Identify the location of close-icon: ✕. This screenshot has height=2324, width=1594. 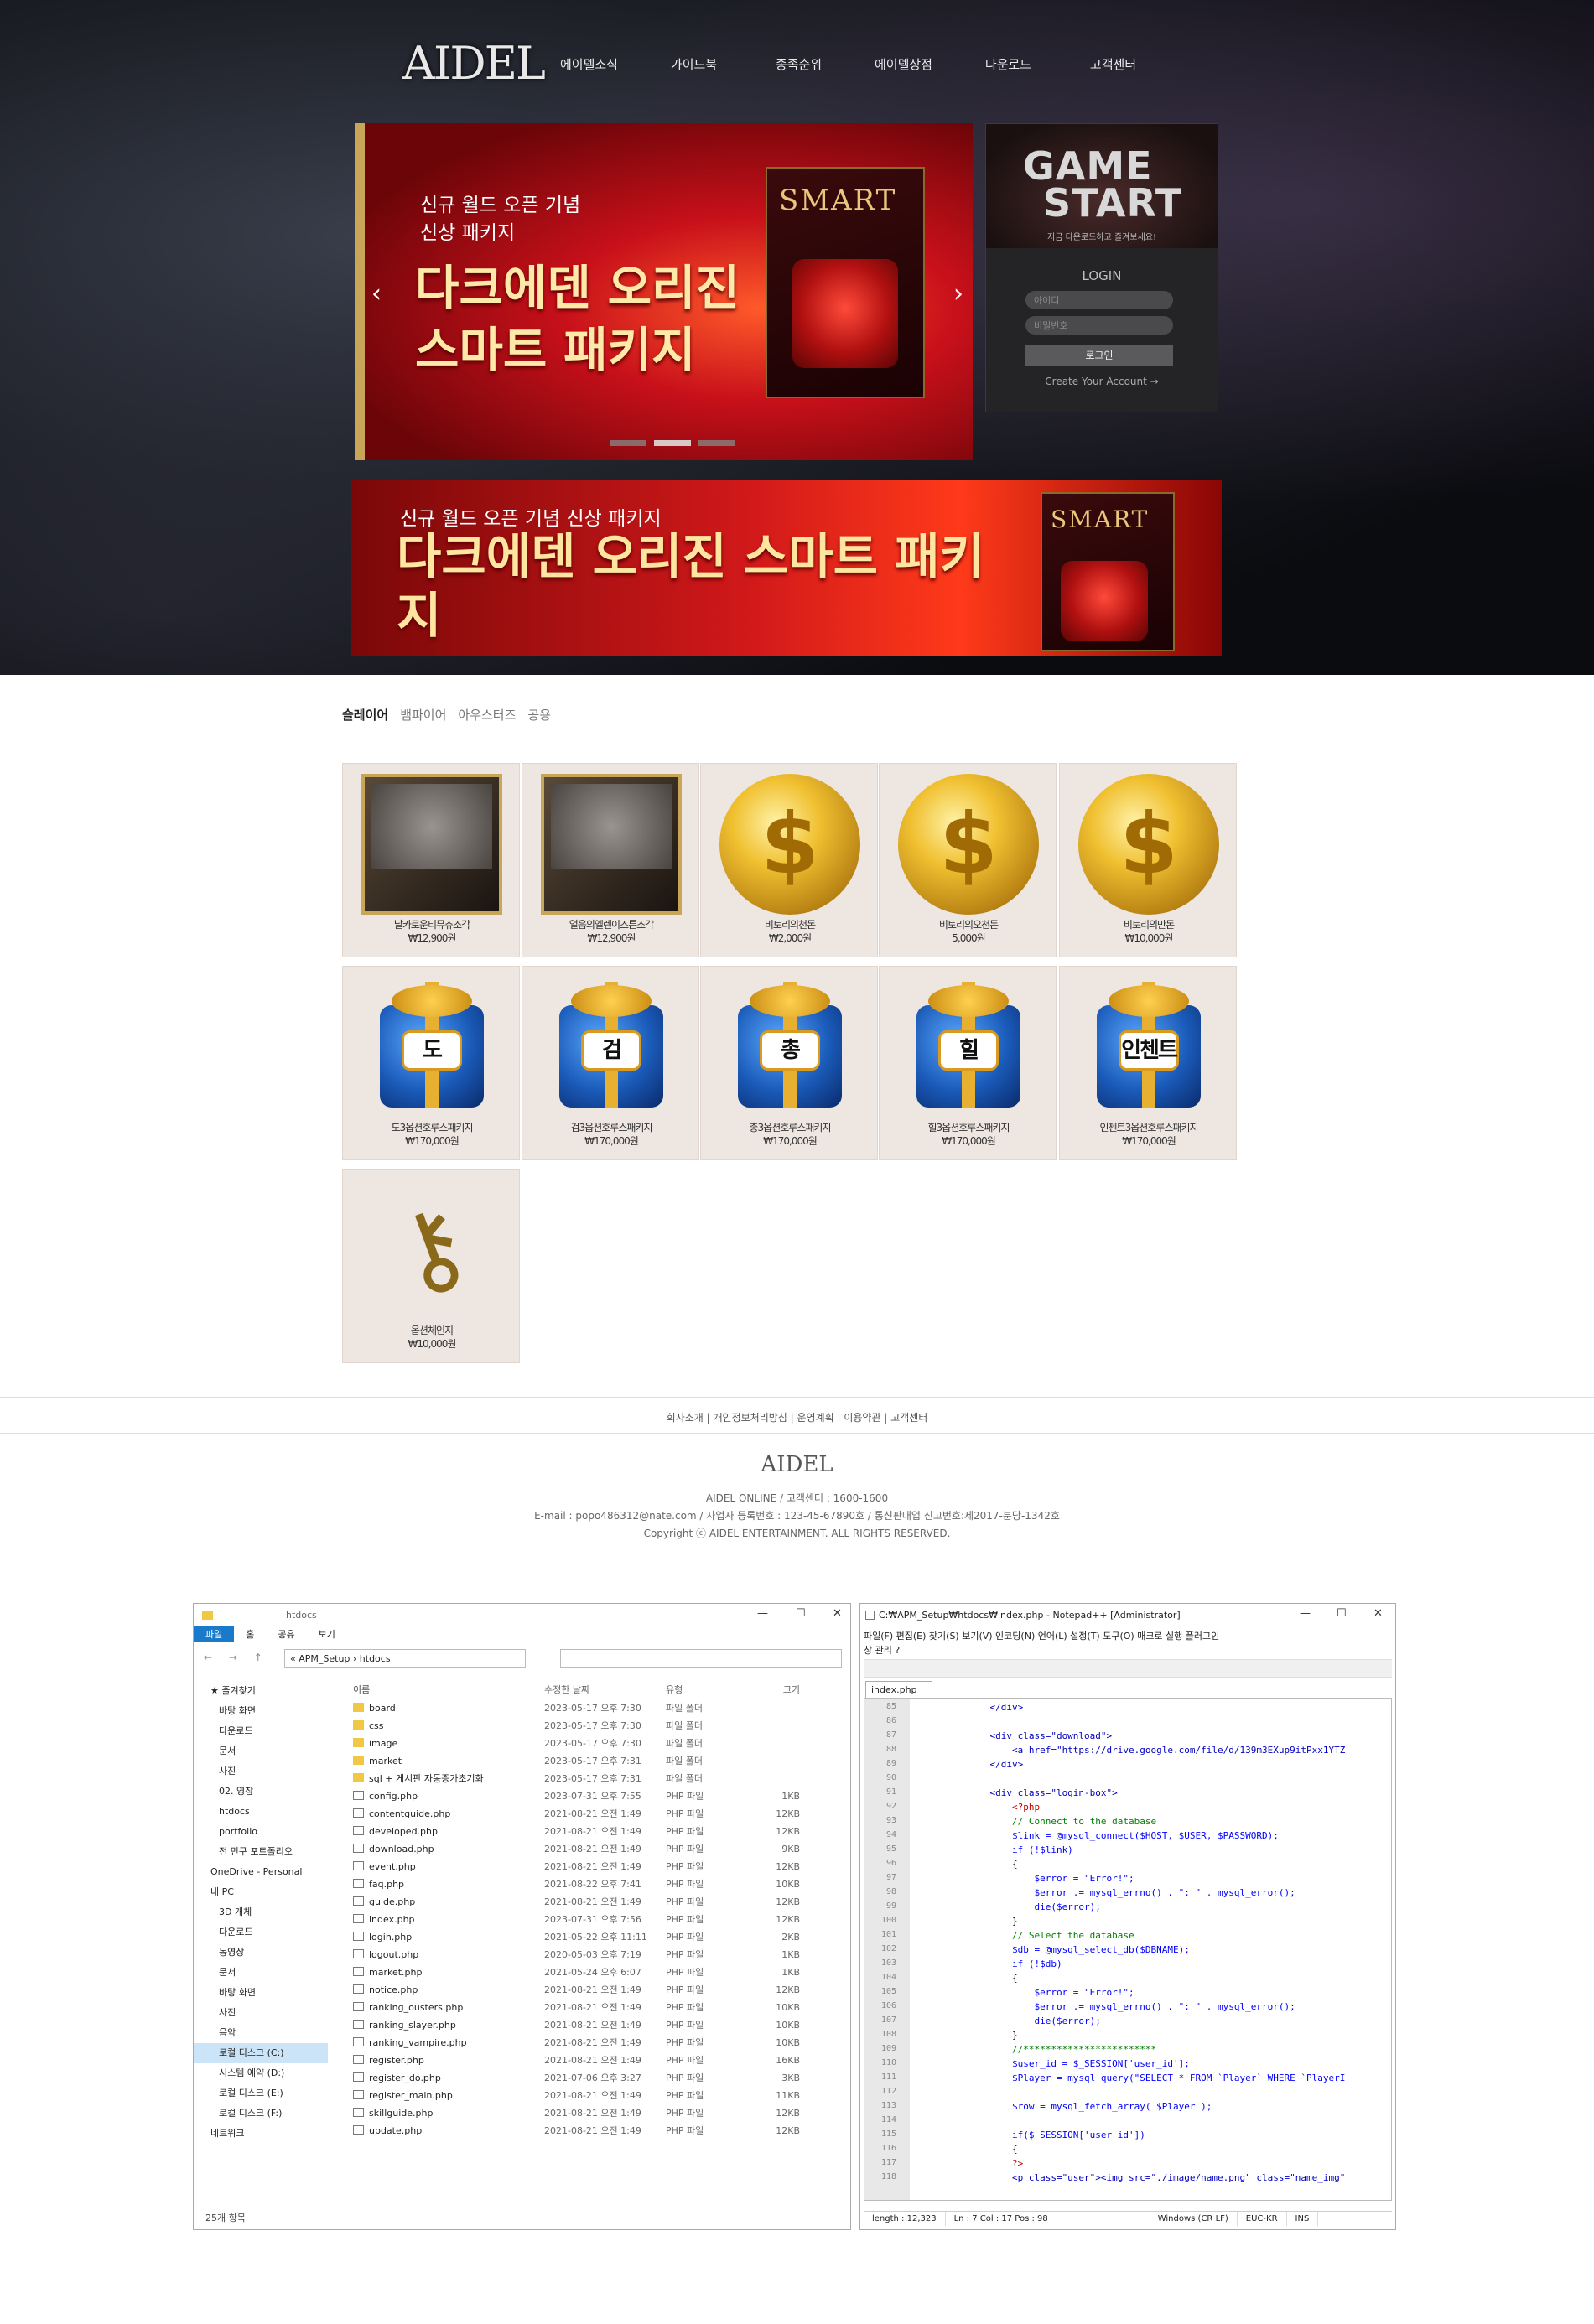
(837, 1613).